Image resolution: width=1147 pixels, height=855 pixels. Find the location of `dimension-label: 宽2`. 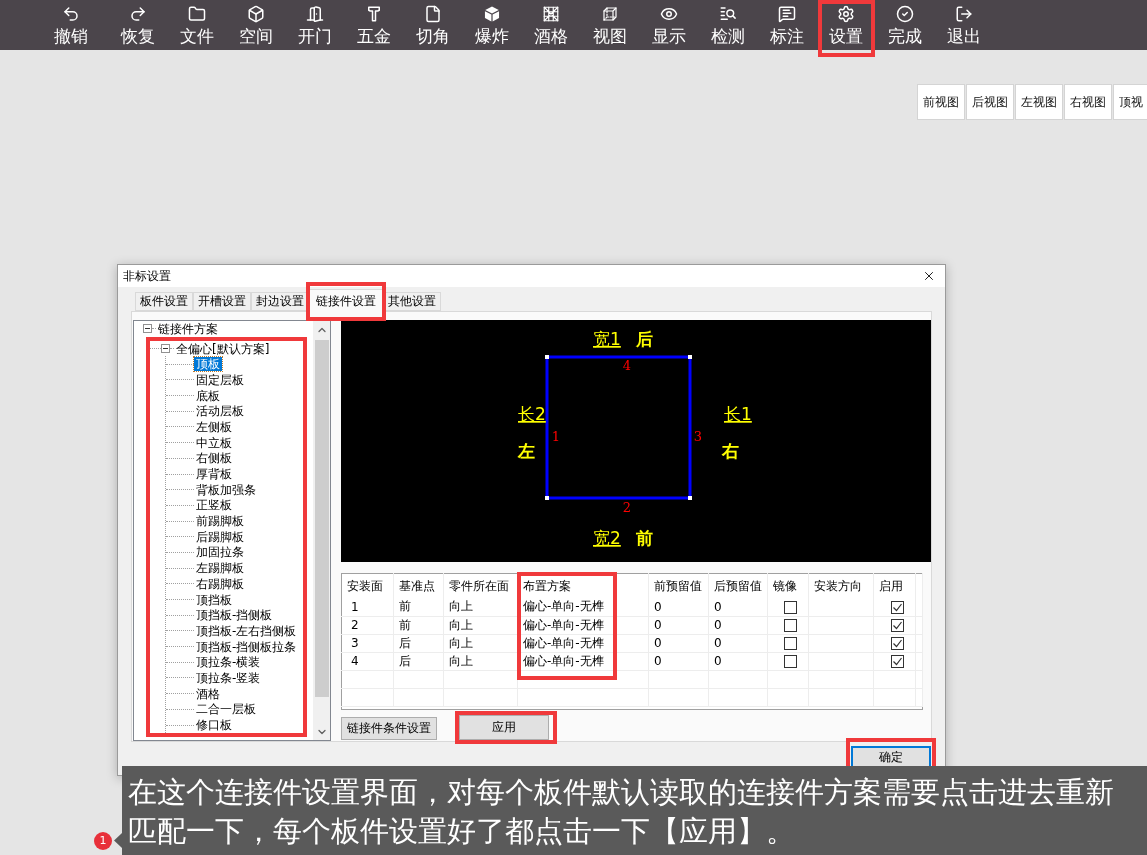

dimension-label: 宽2 is located at coordinates (607, 538).